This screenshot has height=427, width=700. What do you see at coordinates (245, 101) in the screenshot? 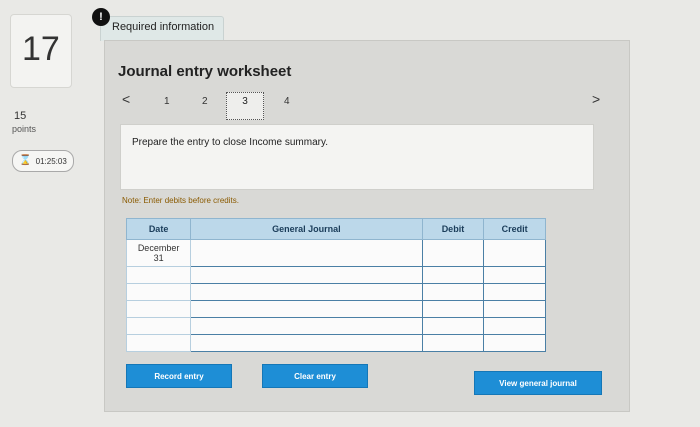
I see `step-3-label: 3` at bounding box center [245, 101].